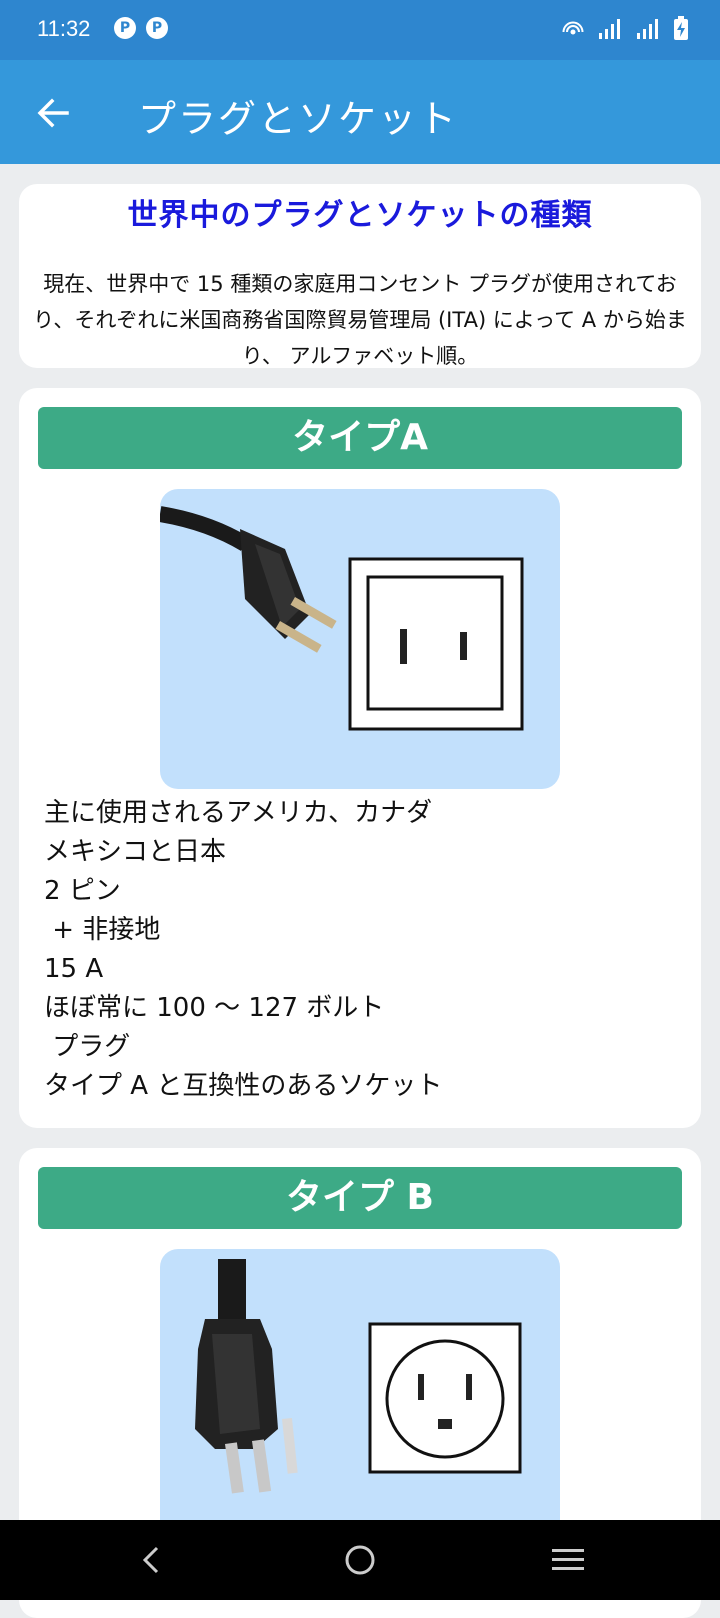  What do you see at coordinates (87, 1047) in the screenshot?
I see `plug-detail-line: プラグ` at bounding box center [87, 1047].